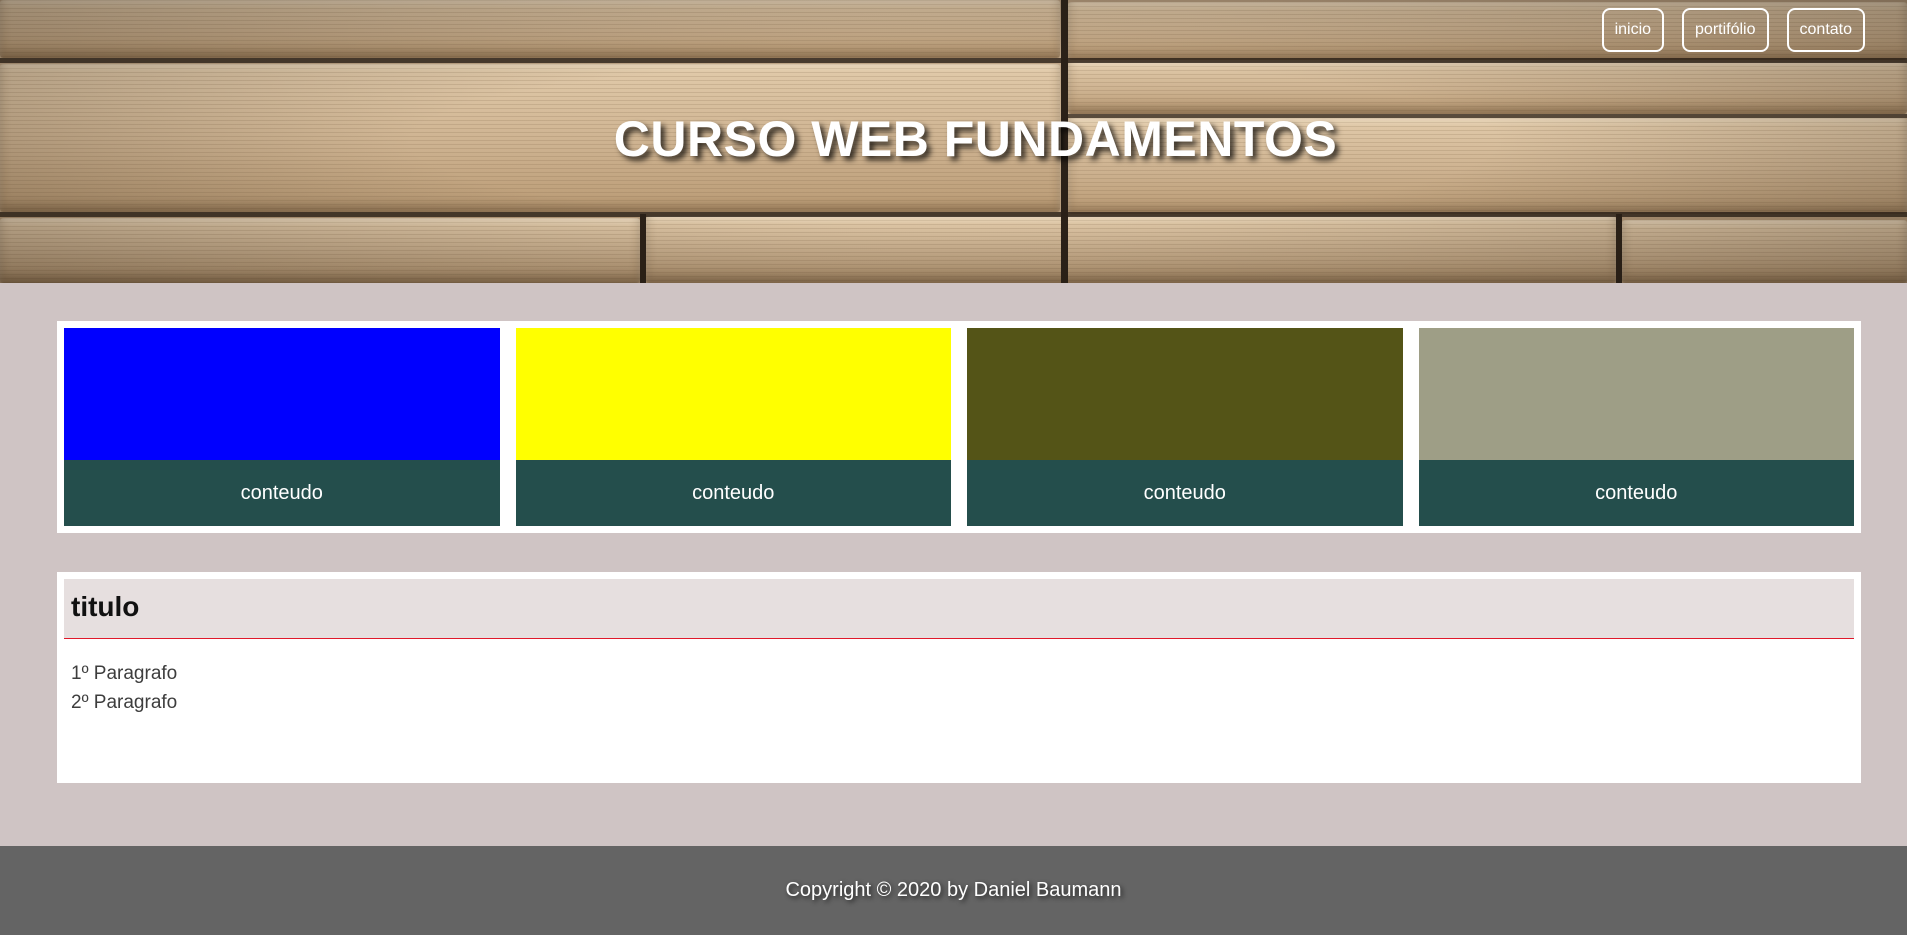  I want to click on article-body: 1º Paragrafo 2º Paragrafo, so click(959, 678).